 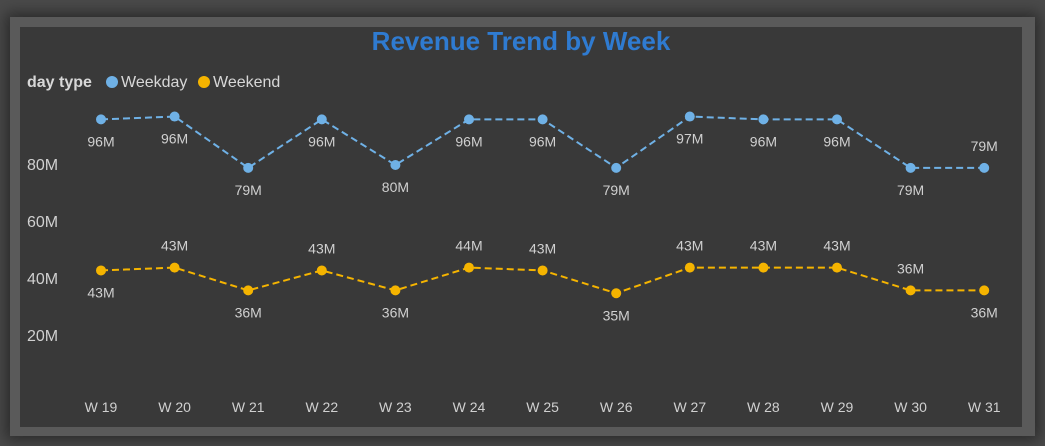 What do you see at coordinates (616, 315) in the screenshot?
I see `data-label: 35M` at bounding box center [616, 315].